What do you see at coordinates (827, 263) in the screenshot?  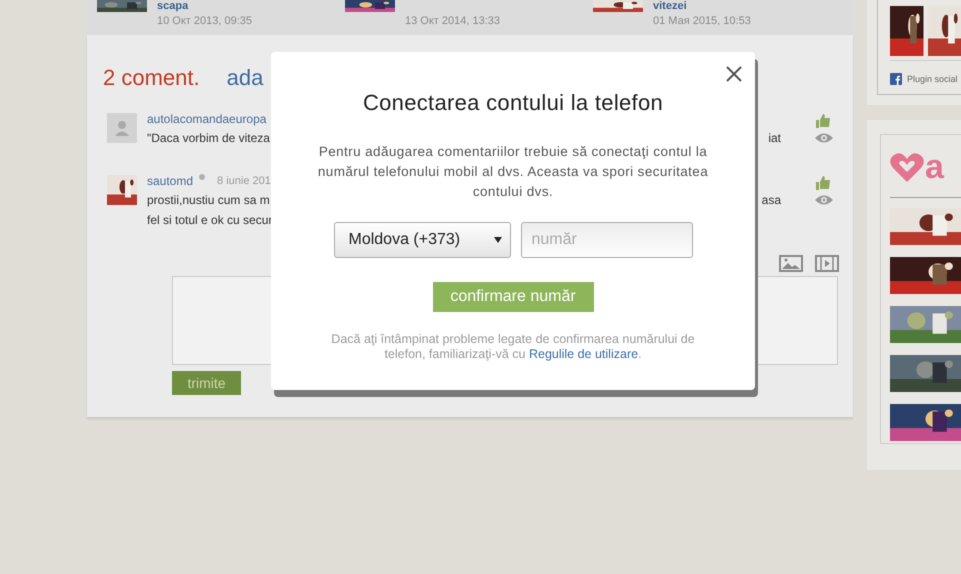 I see `video-icon` at bounding box center [827, 263].